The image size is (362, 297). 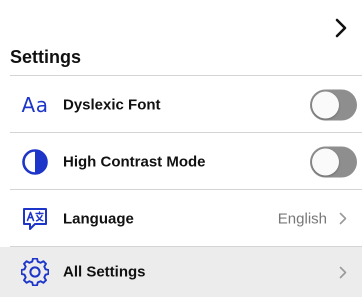 What do you see at coordinates (98, 218) in the screenshot?
I see `setting-label: Language` at bounding box center [98, 218].